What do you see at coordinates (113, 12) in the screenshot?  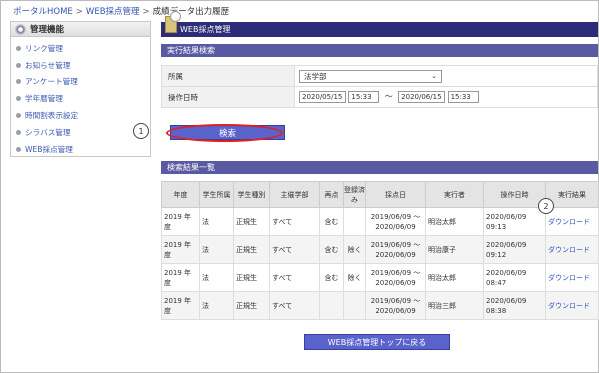 I see `breadcrumb-web-grading-link: WEB採点管理` at bounding box center [113, 12].